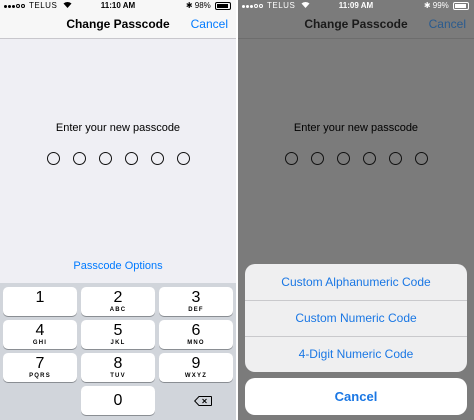  I want to click on key-1: 1, so click(40, 301).